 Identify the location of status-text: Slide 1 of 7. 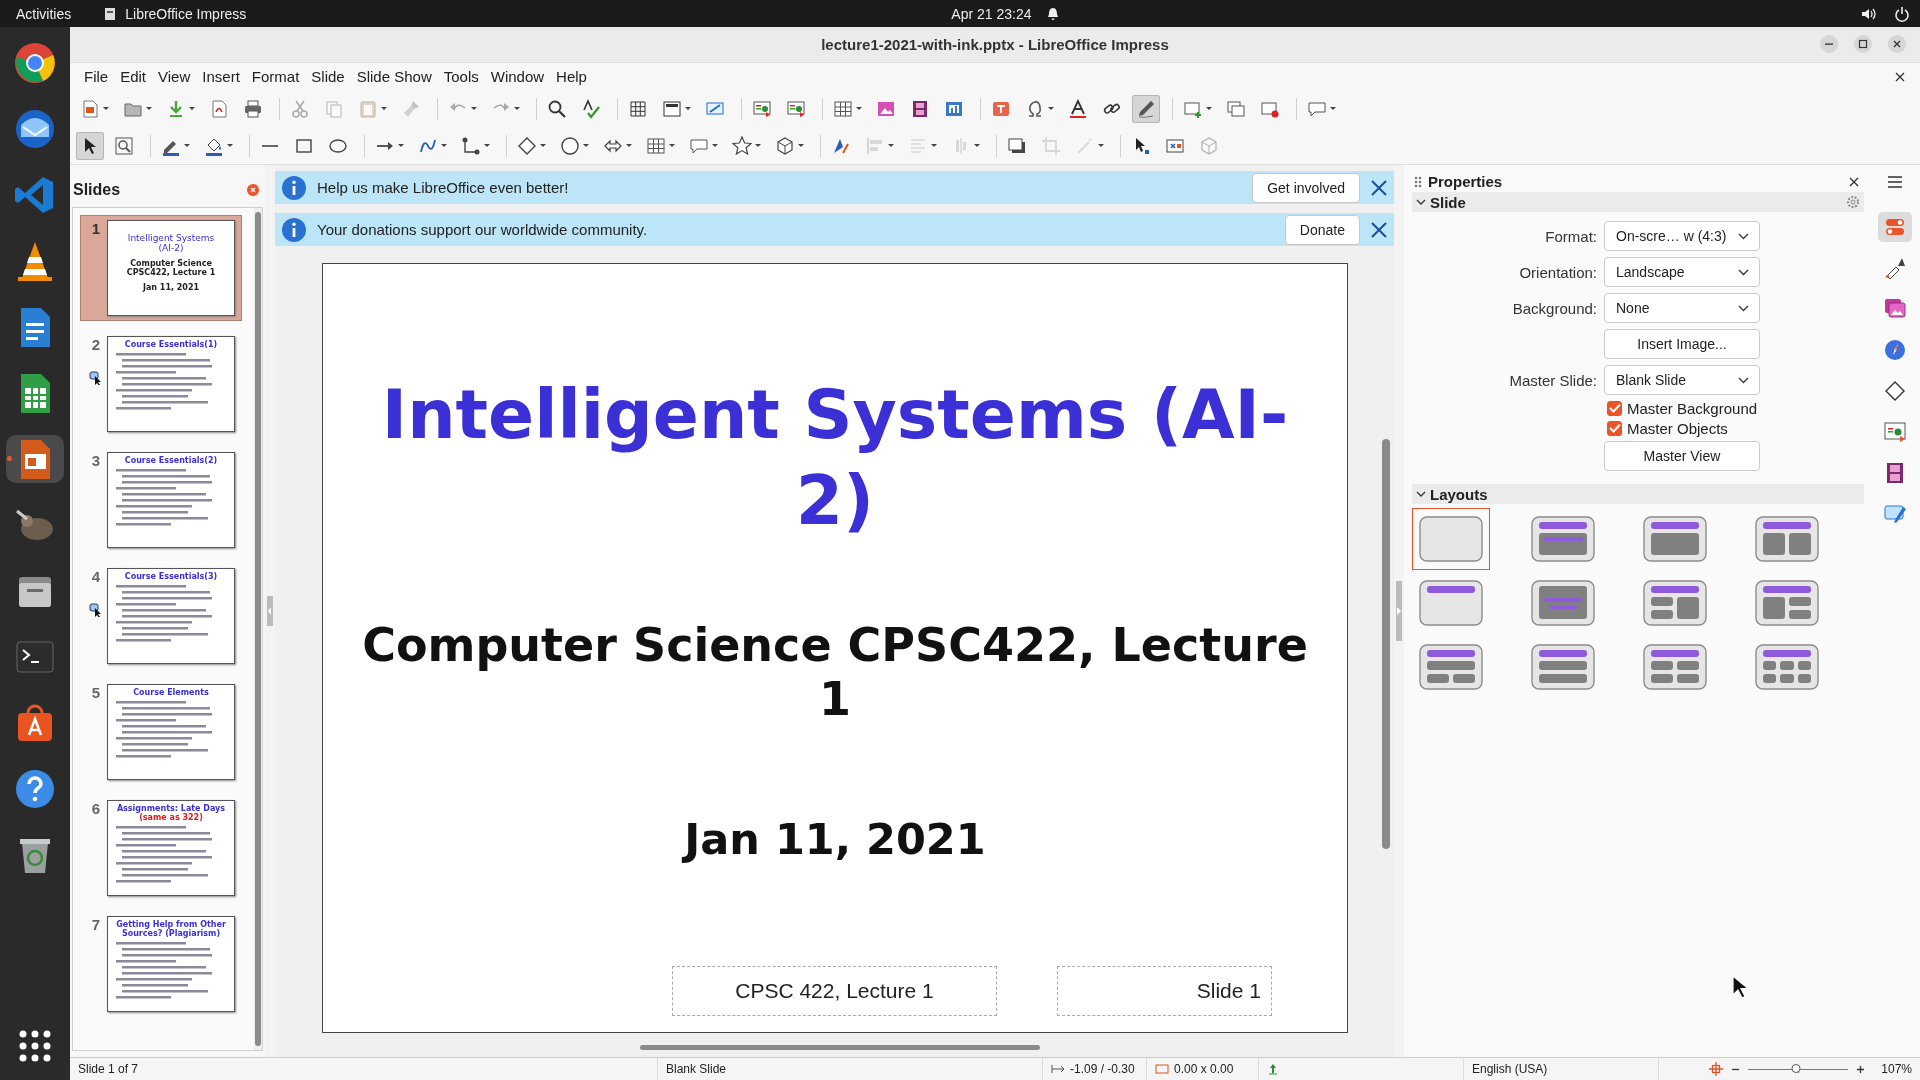
(364, 1069).